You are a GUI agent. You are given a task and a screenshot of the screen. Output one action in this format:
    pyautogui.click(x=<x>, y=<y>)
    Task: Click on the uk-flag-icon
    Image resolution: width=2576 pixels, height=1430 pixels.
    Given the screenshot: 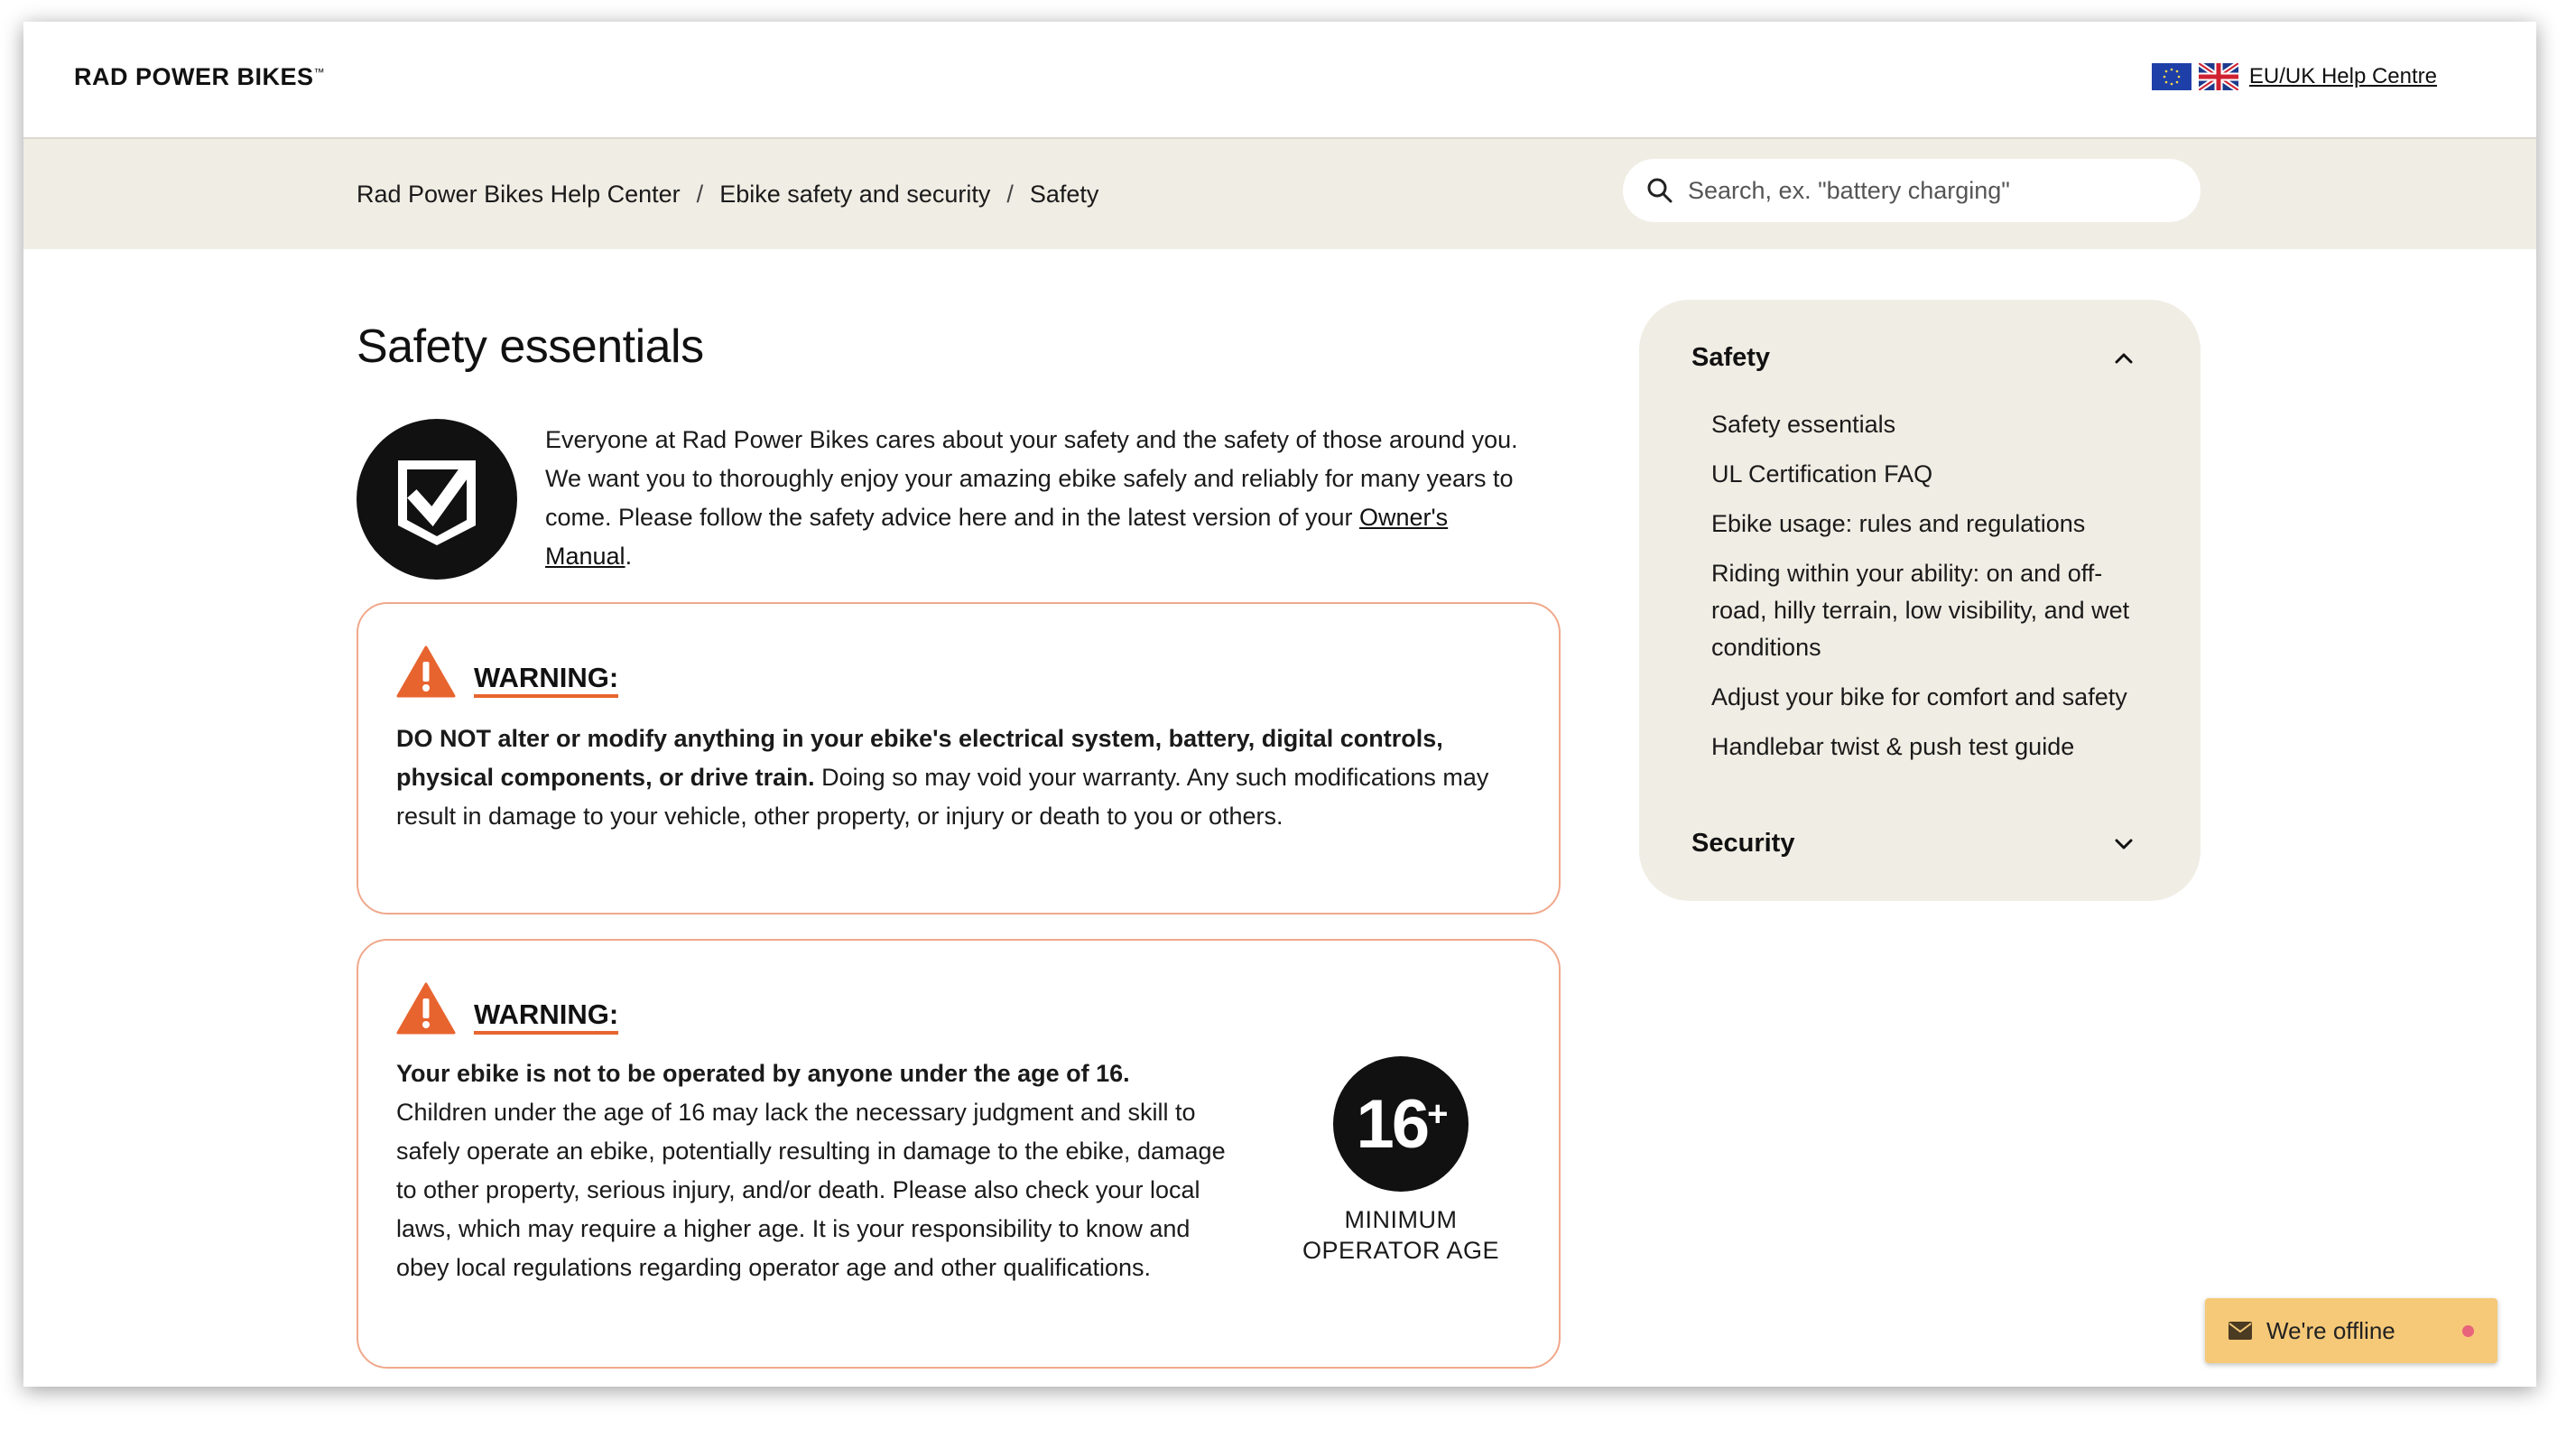 What is the action you would take?
    pyautogui.click(x=2218, y=77)
    